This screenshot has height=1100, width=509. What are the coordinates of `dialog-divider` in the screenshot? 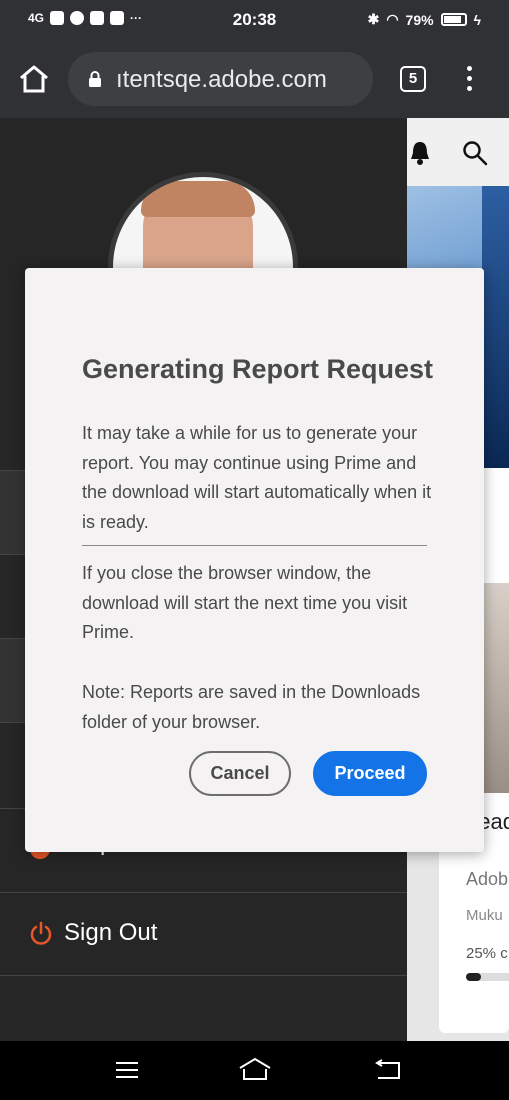 It's located at (254, 545).